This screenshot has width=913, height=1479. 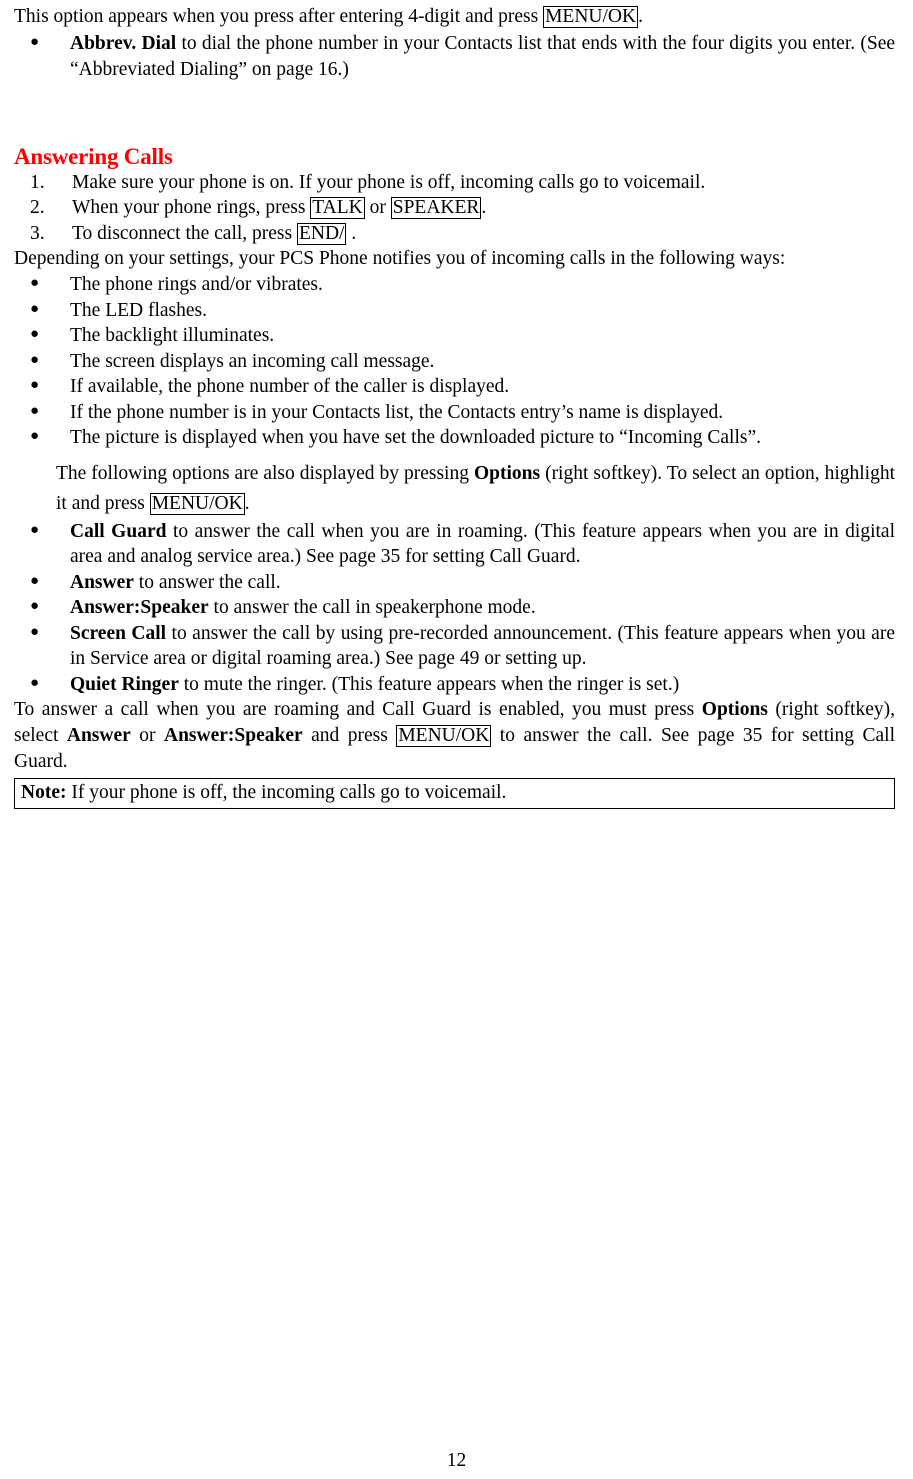 What do you see at coordinates (247, 503) in the screenshot?
I see `options-intro-text-3: .` at bounding box center [247, 503].